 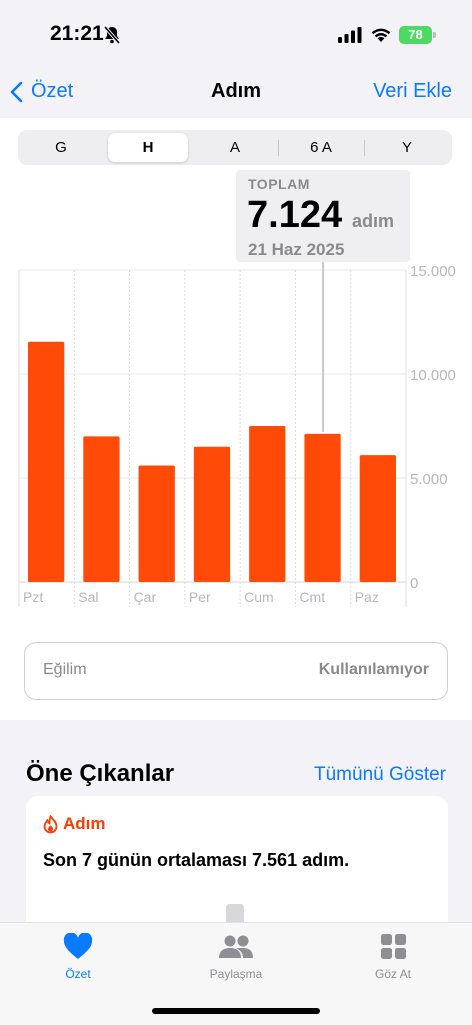 I want to click on status-bar: 21:21 78, so click(x=236, y=35).